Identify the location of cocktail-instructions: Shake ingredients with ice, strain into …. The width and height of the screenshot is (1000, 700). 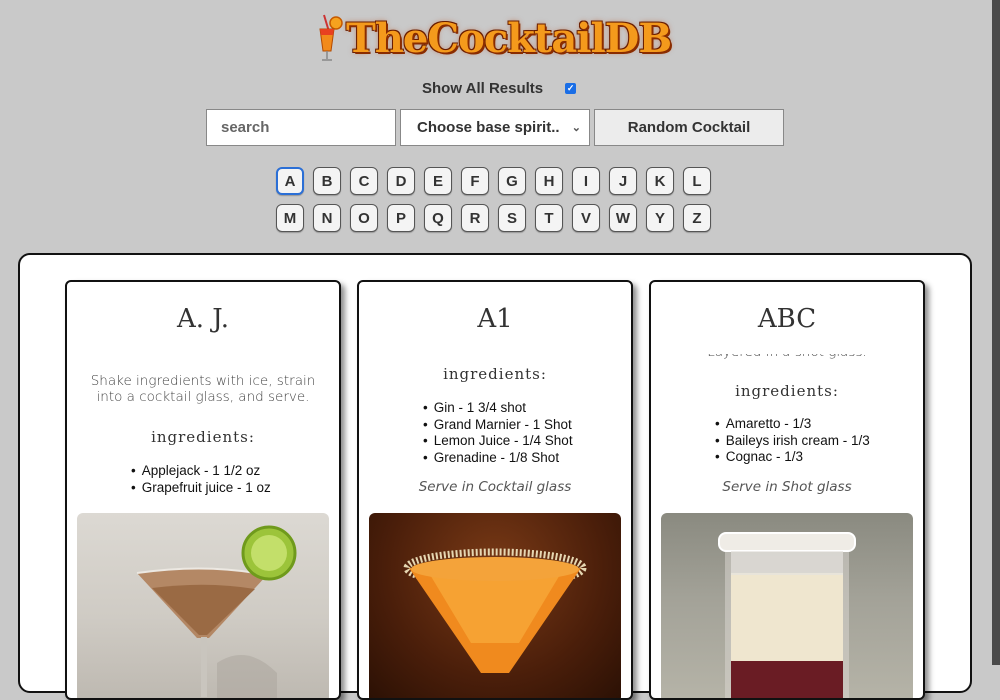
(203, 389).